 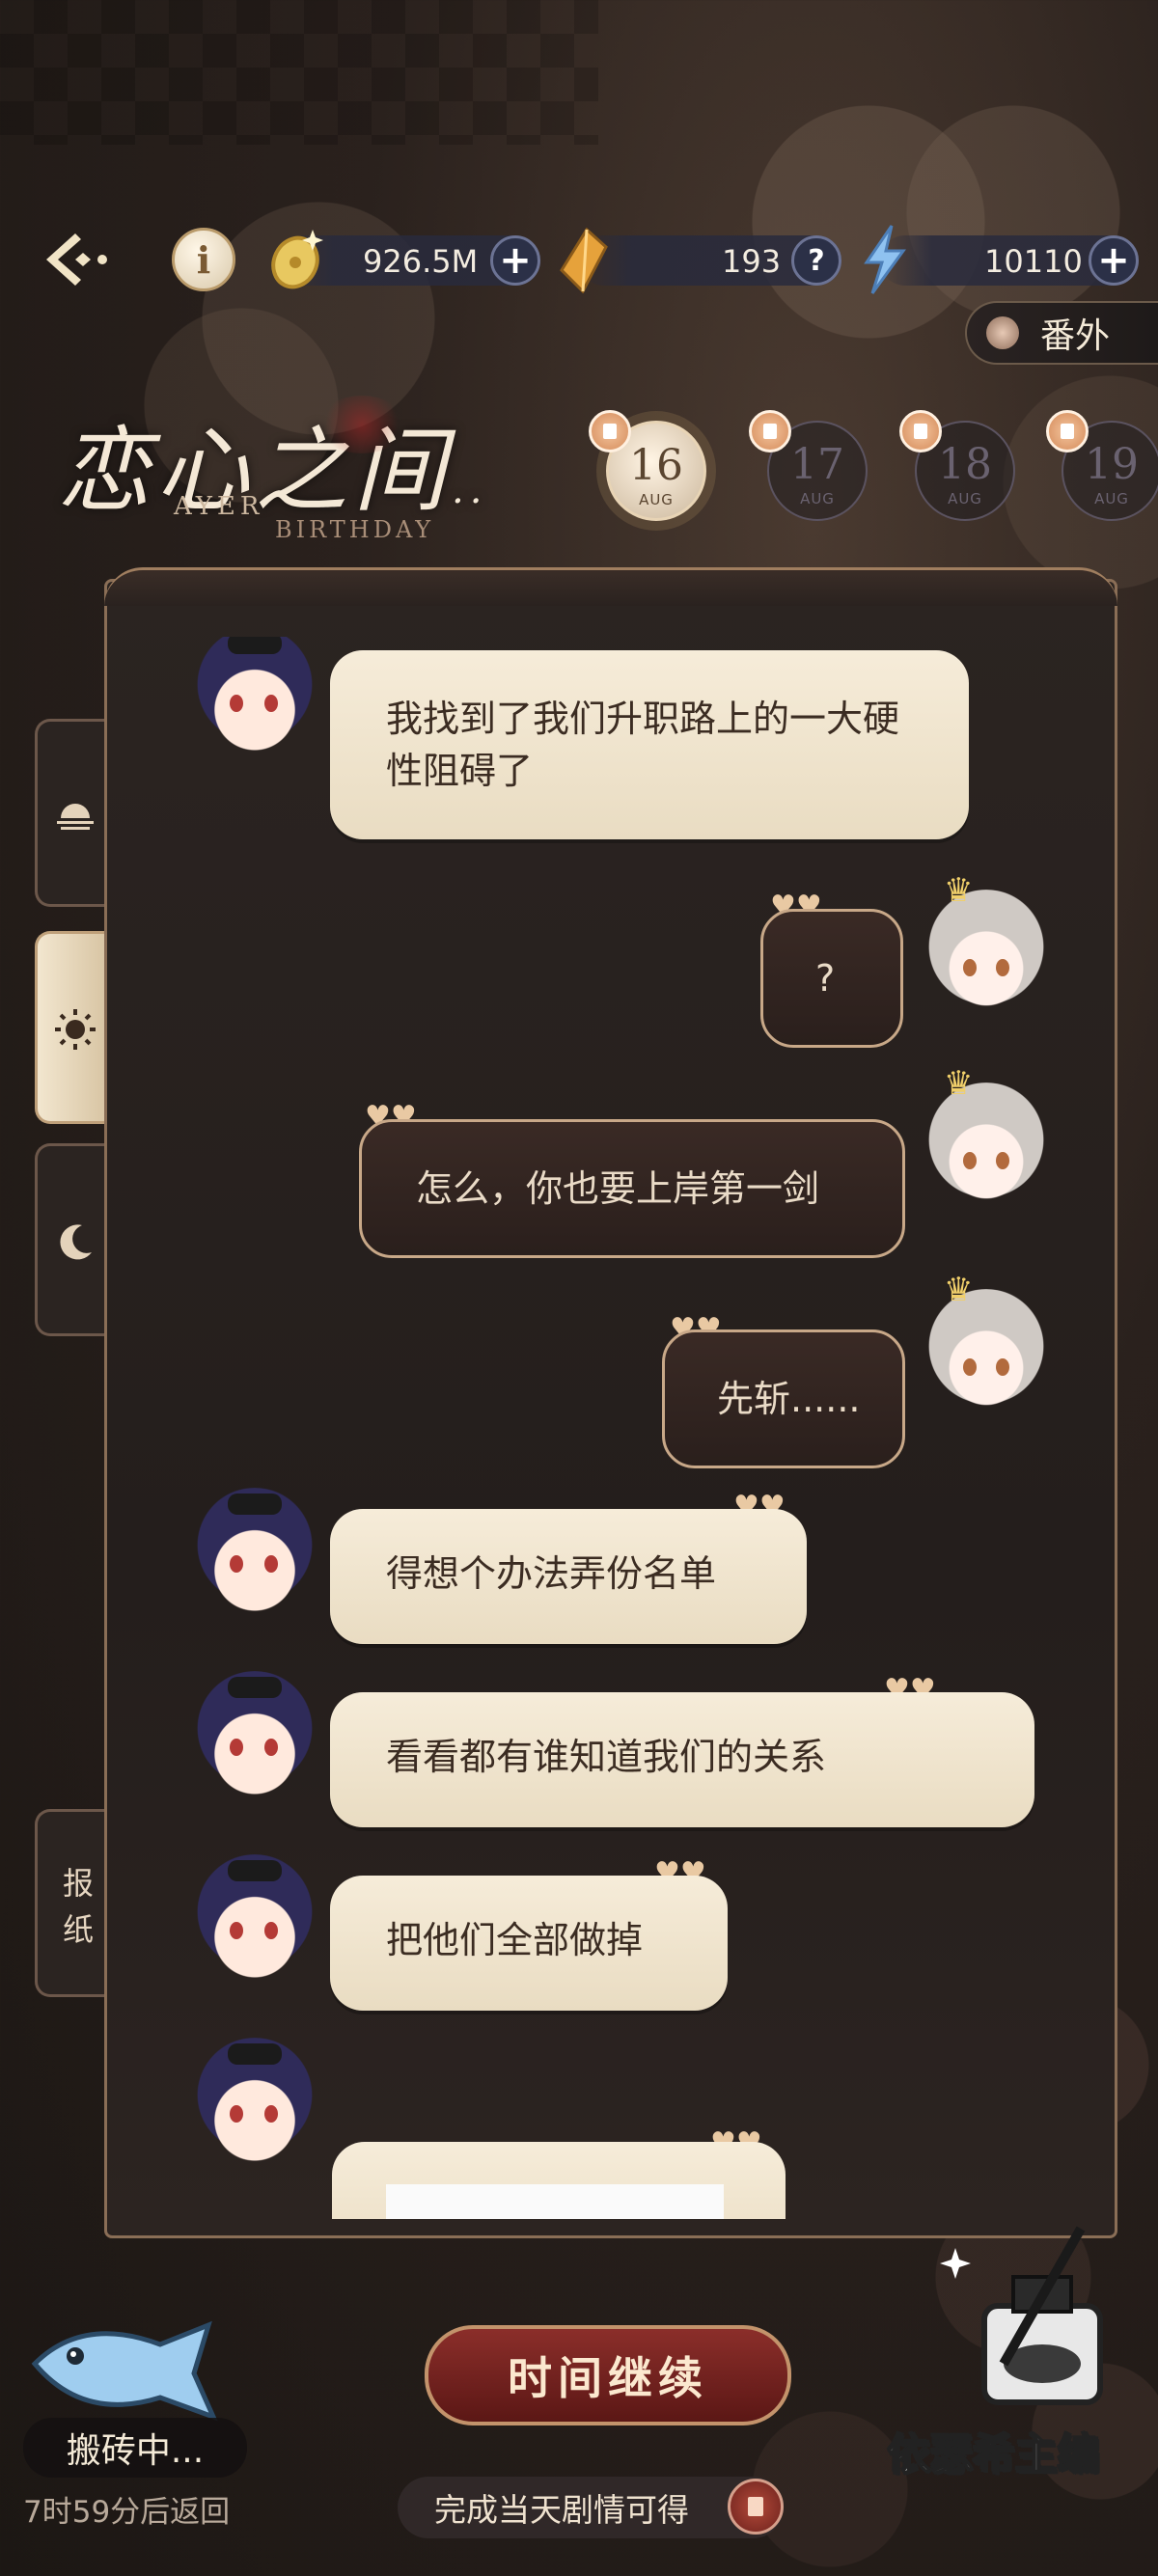 What do you see at coordinates (76, 1242) in the screenshot?
I see `moon-icon` at bounding box center [76, 1242].